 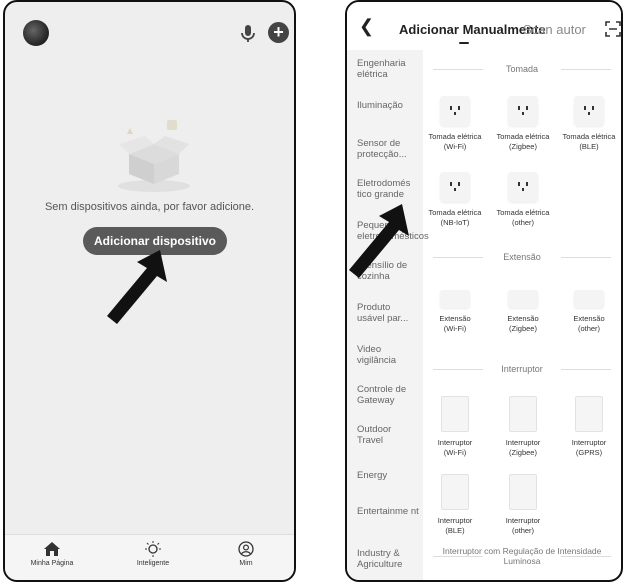 I want to click on tab-minha-pagina: Minha Página, so click(x=52, y=554).